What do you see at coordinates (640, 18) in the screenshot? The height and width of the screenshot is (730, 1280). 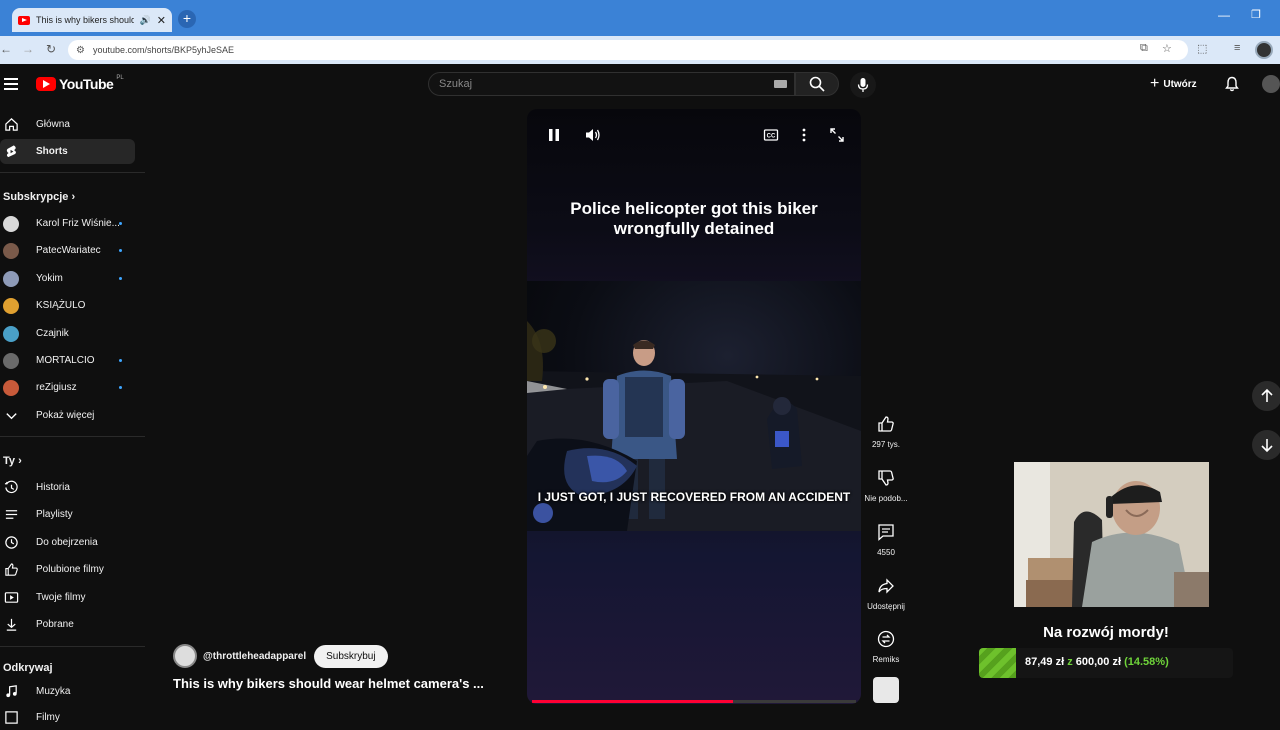 I see `browser-tab-bar: This is why bikers should w... 🔊 ✕ + — ❐` at bounding box center [640, 18].